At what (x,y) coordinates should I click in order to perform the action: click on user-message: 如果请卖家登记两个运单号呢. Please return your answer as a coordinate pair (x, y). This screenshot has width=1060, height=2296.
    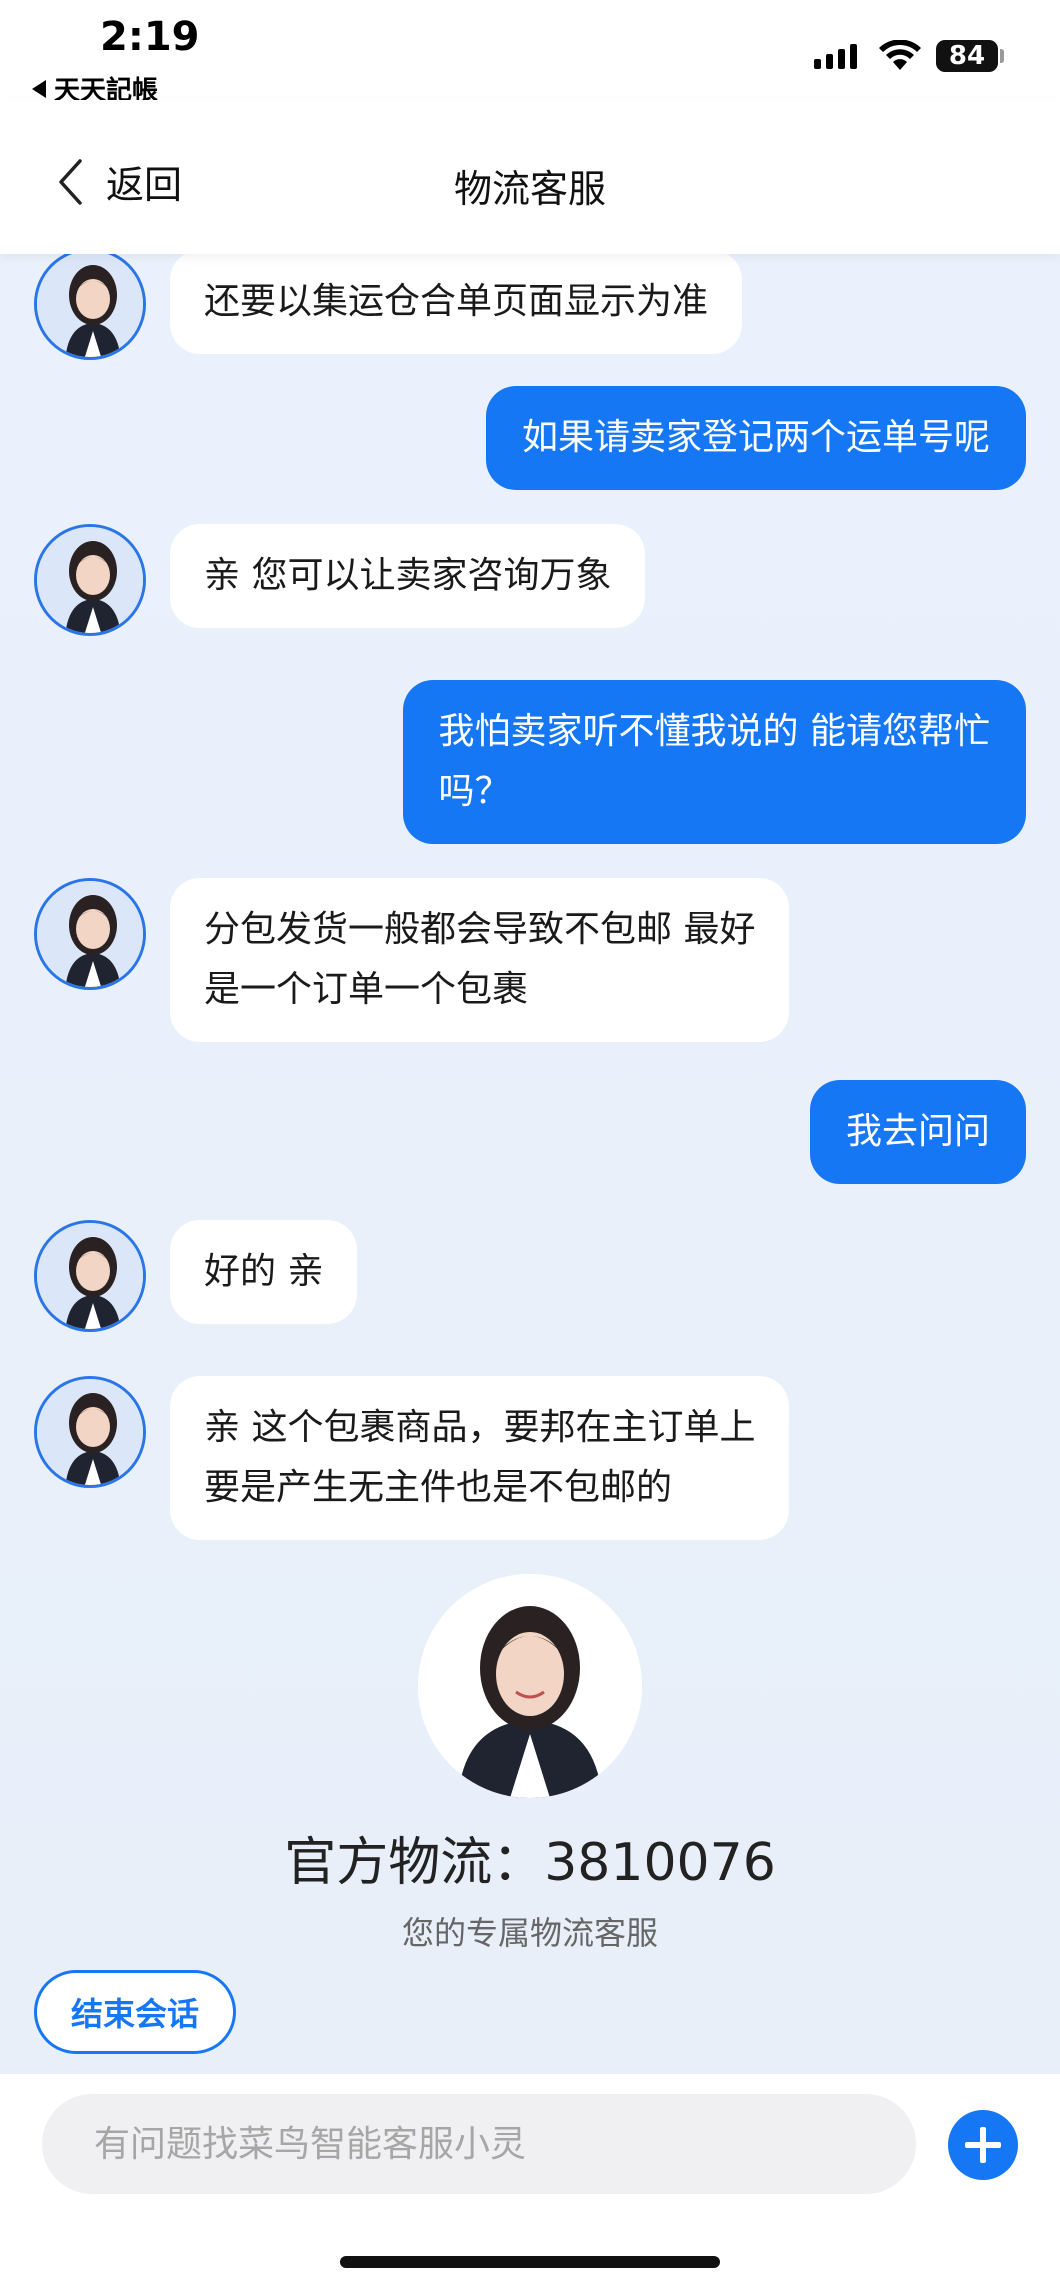
    Looking at the image, I should click on (755, 438).